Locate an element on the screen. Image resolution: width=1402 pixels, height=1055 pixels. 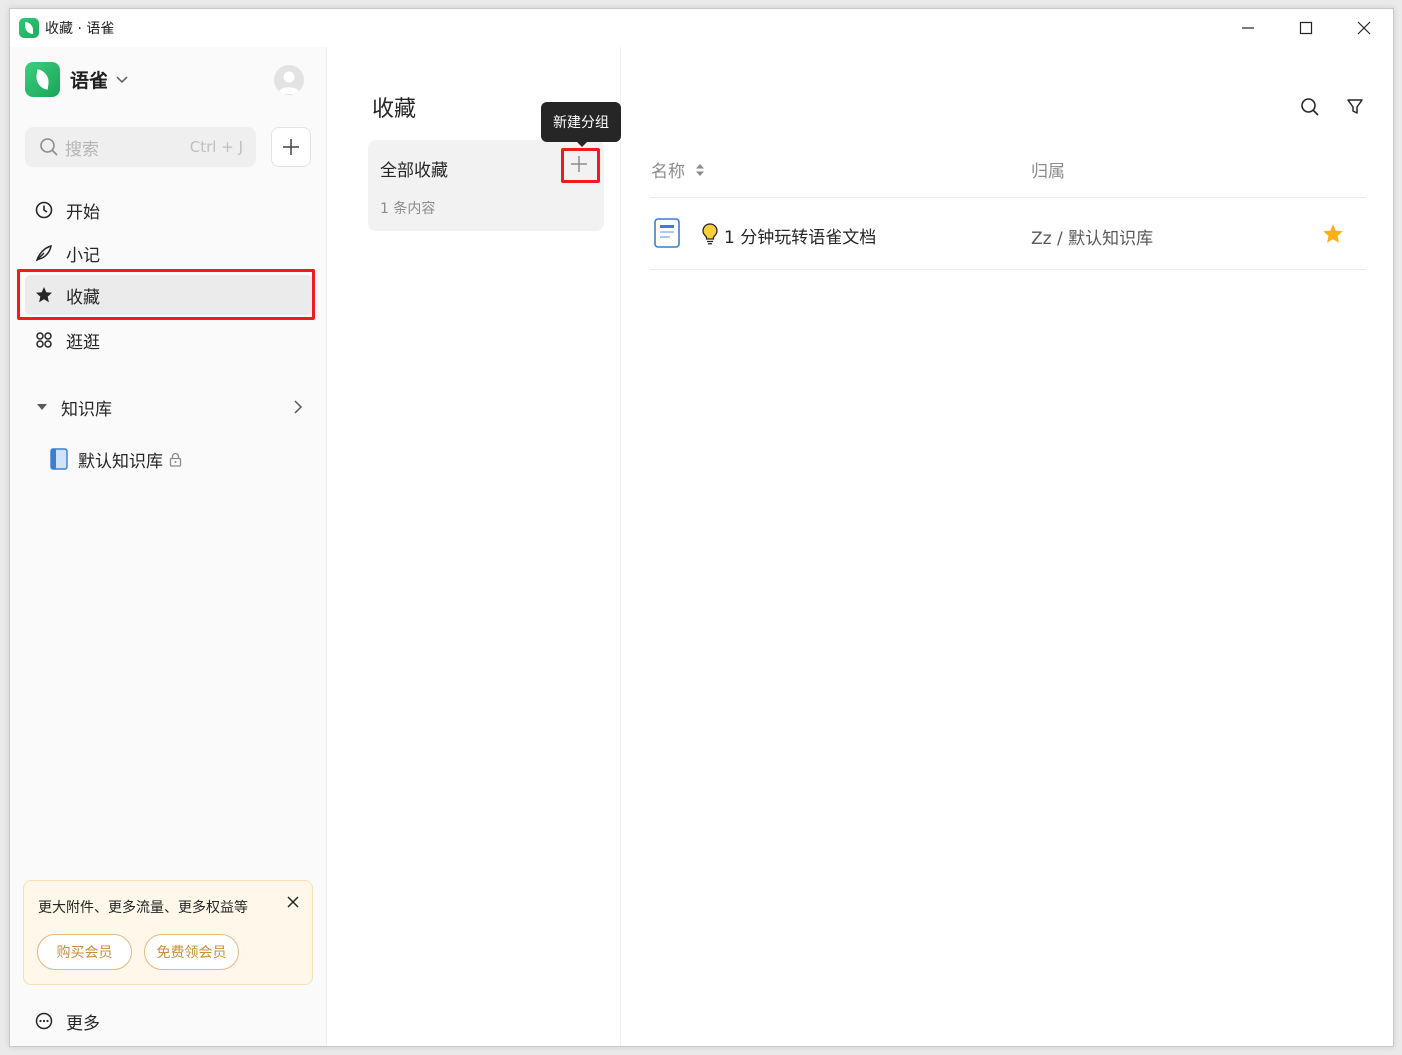
search-input: 搜索 Ctrl + J is located at coordinates (140, 147).